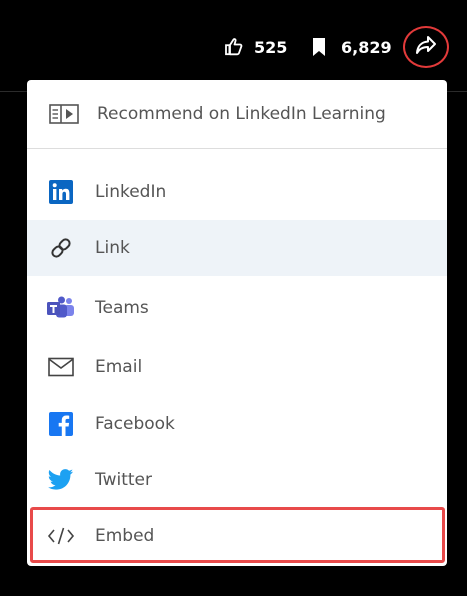 The height and width of the screenshot is (596, 467). Describe the element at coordinates (271, 47) in the screenshot. I see `like-count-value: 525` at that location.